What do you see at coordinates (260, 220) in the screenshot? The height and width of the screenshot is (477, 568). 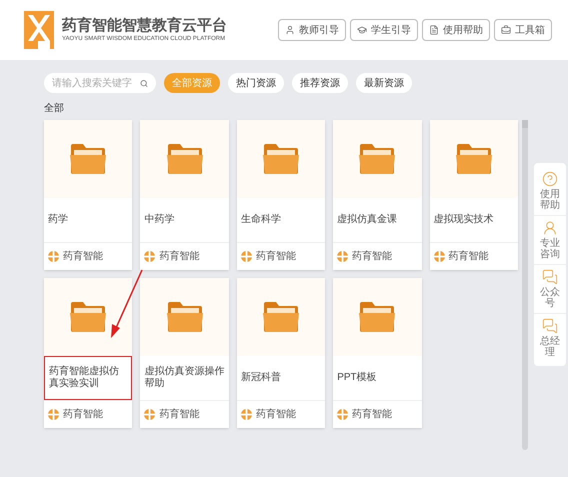 I see `card-title: 生命科学` at bounding box center [260, 220].